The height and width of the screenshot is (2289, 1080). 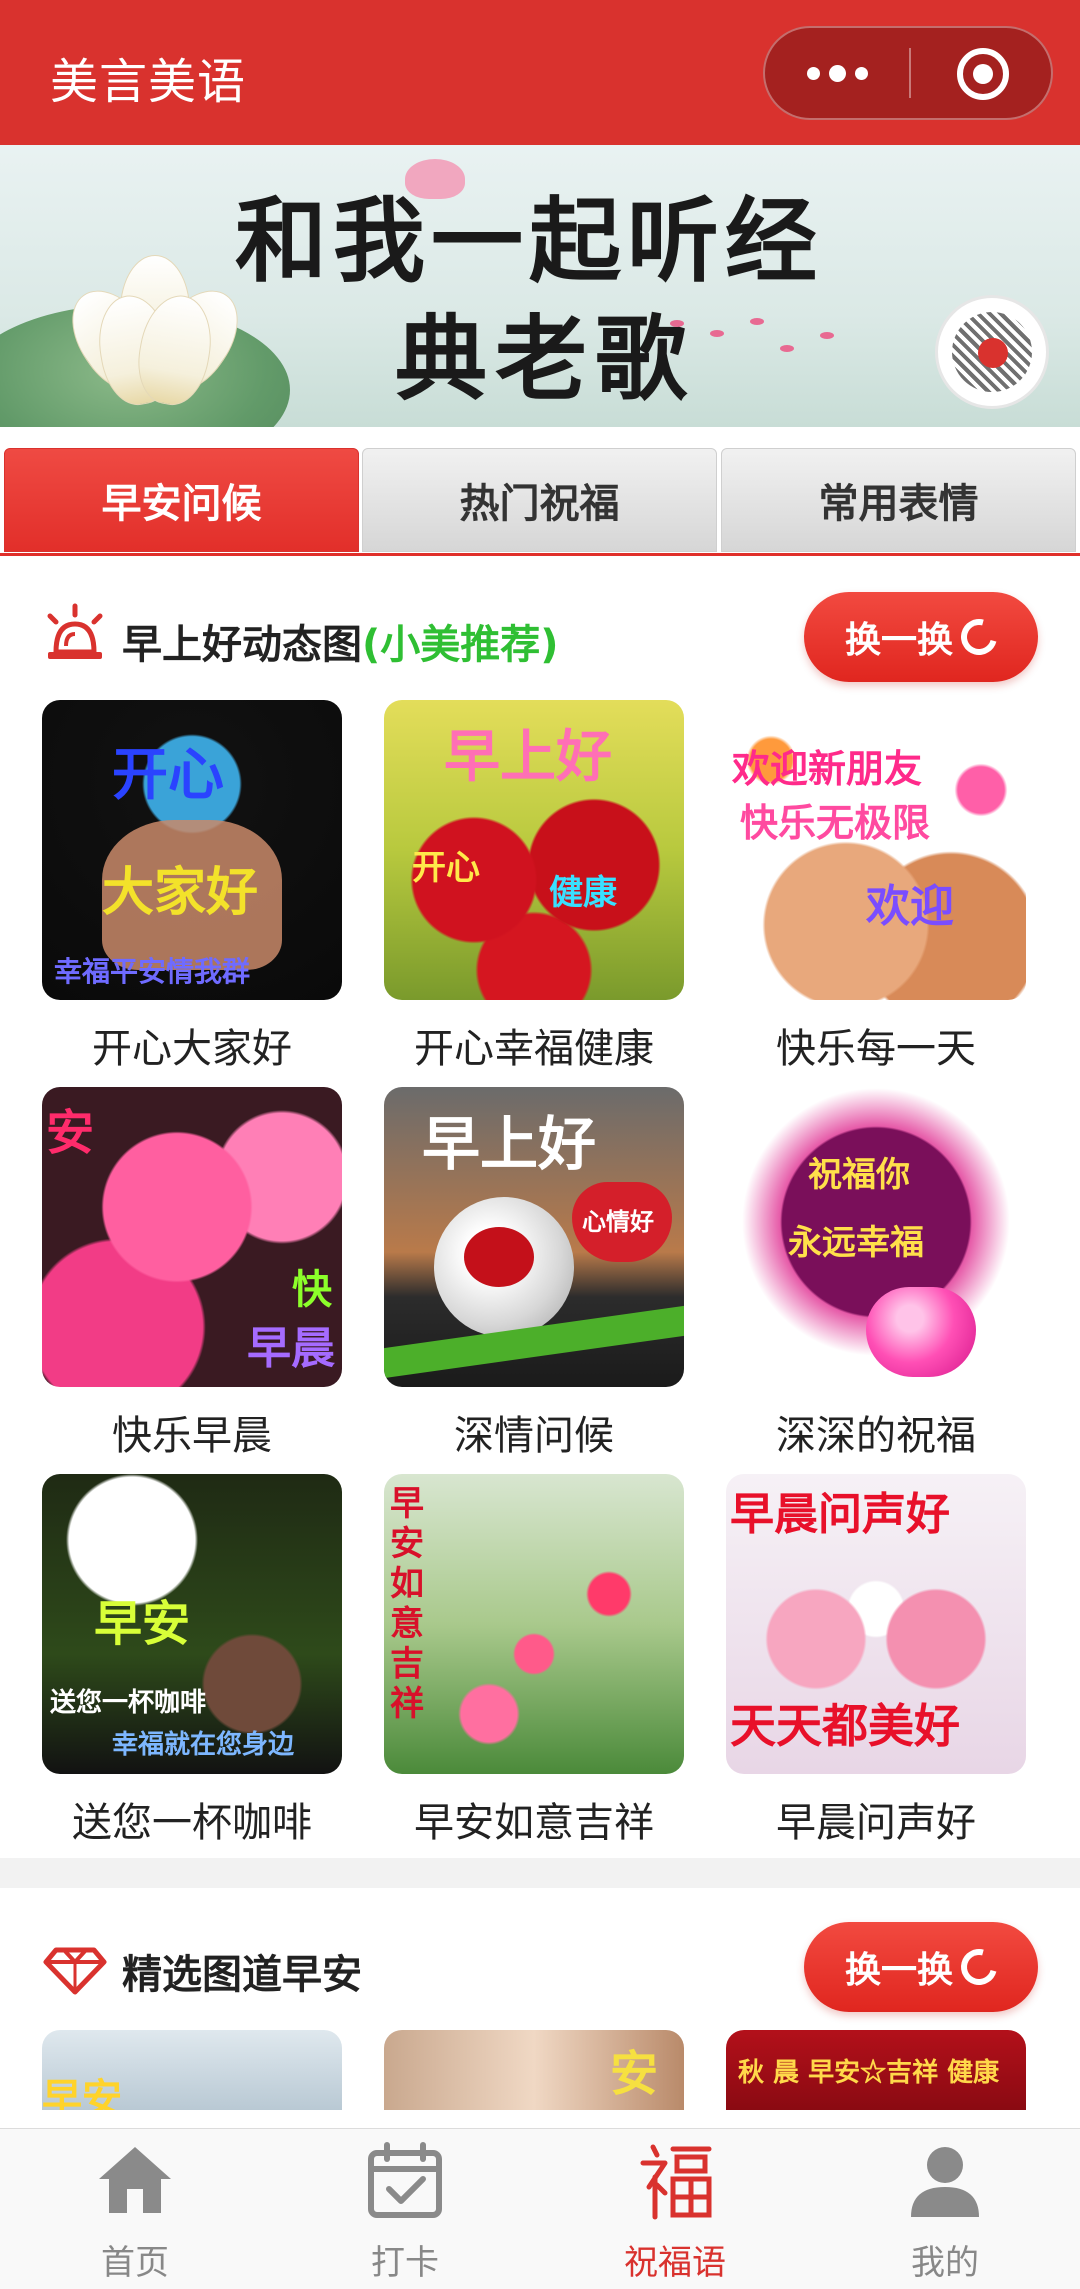 I want to click on tab-morning-greetings: 早安问候, so click(x=181, y=500).